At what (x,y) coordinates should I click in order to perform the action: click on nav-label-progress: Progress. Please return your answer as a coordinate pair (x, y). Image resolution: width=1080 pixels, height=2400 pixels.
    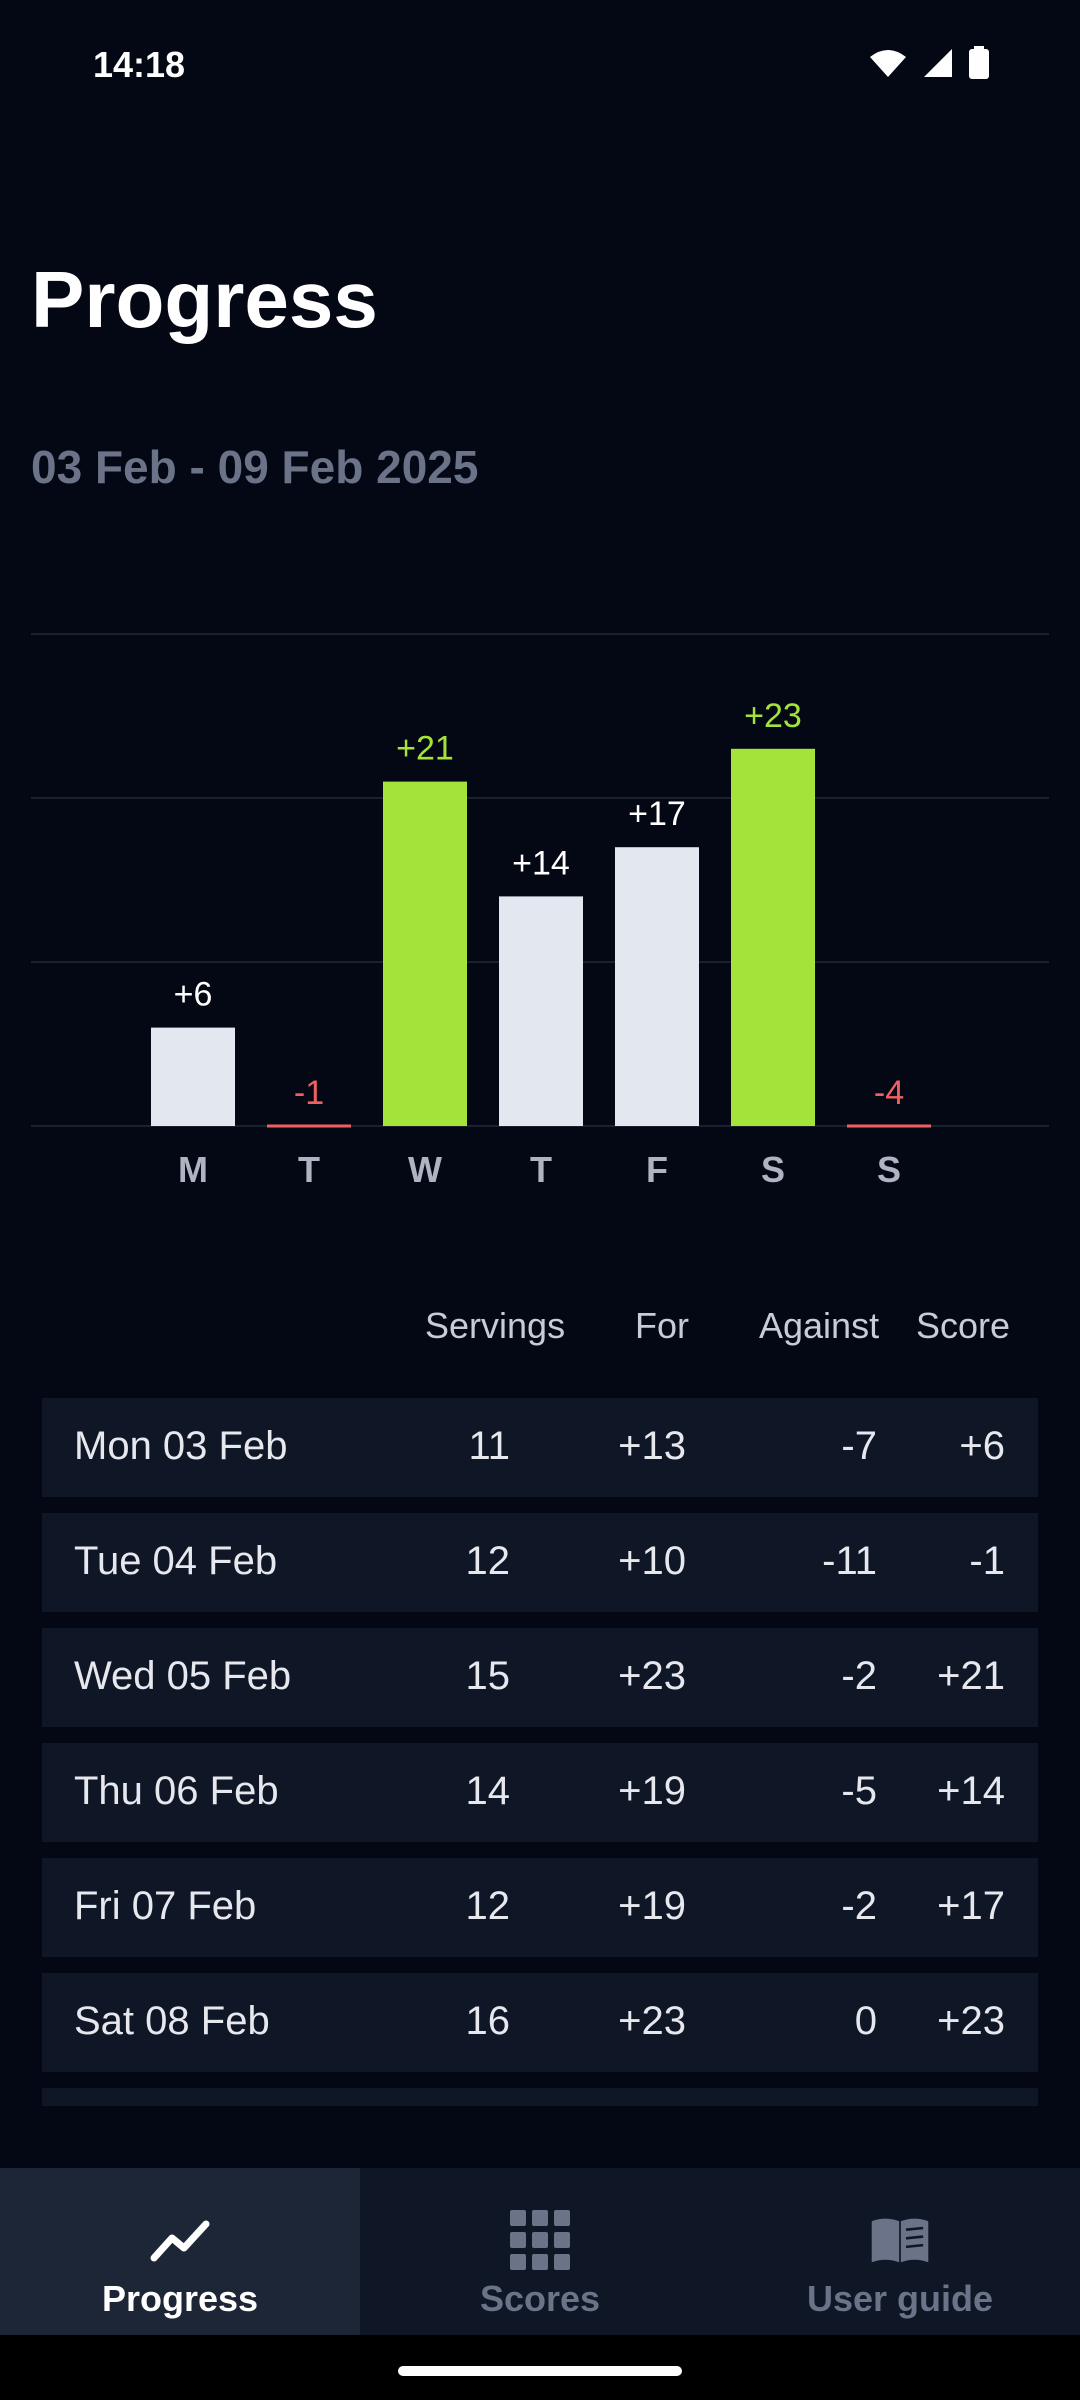
    Looking at the image, I should click on (180, 2298).